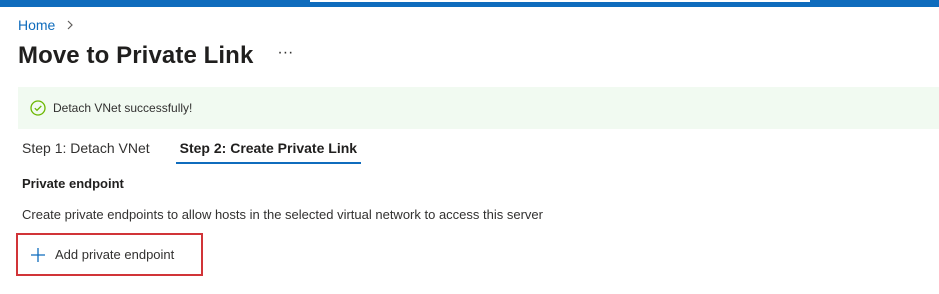 The height and width of the screenshot is (294, 939). Describe the element at coordinates (123, 108) in the screenshot. I see `success-message: Detach VNet successfully!` at that location.